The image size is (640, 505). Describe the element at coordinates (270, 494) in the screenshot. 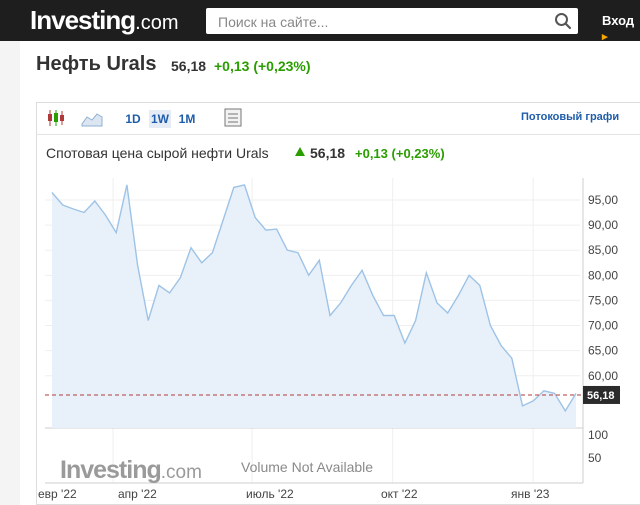

I see `x-tick-label: июль '22` at that location.